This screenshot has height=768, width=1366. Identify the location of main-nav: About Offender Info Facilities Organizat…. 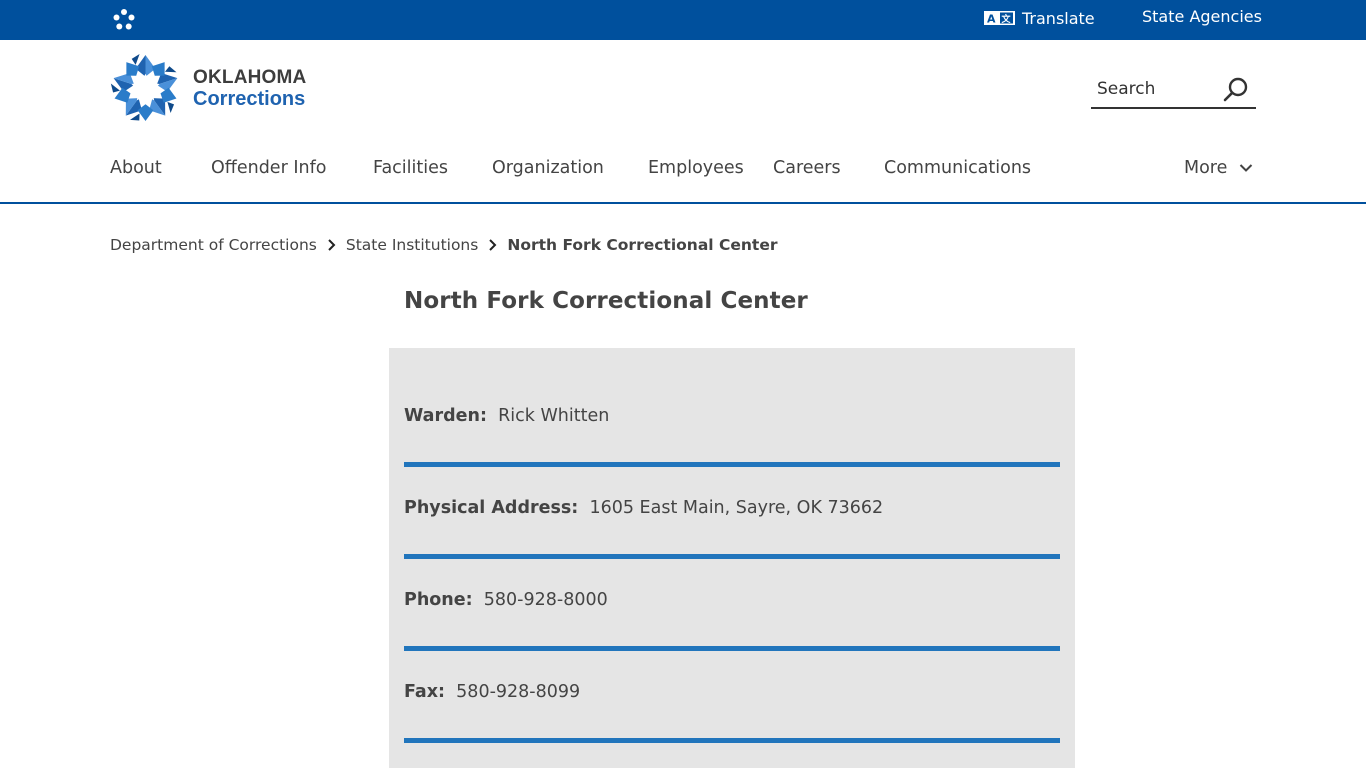
(683, 177).